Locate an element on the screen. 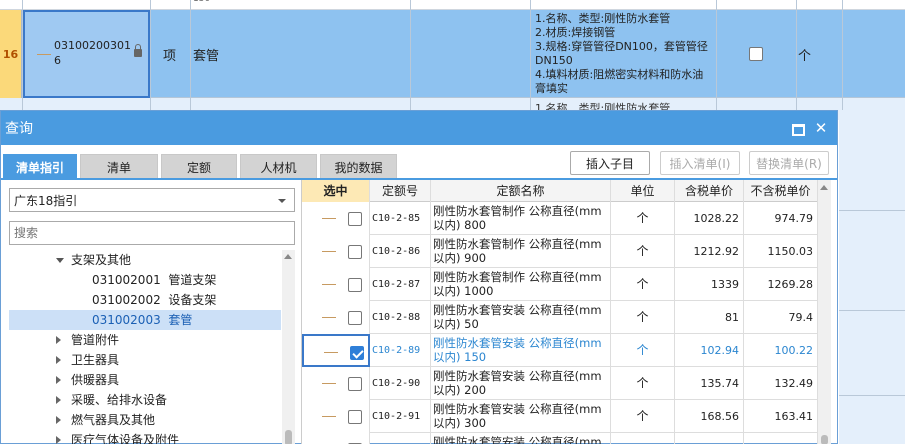  tree-node-label: 卫生器具 is located at coordinates (95, 360).